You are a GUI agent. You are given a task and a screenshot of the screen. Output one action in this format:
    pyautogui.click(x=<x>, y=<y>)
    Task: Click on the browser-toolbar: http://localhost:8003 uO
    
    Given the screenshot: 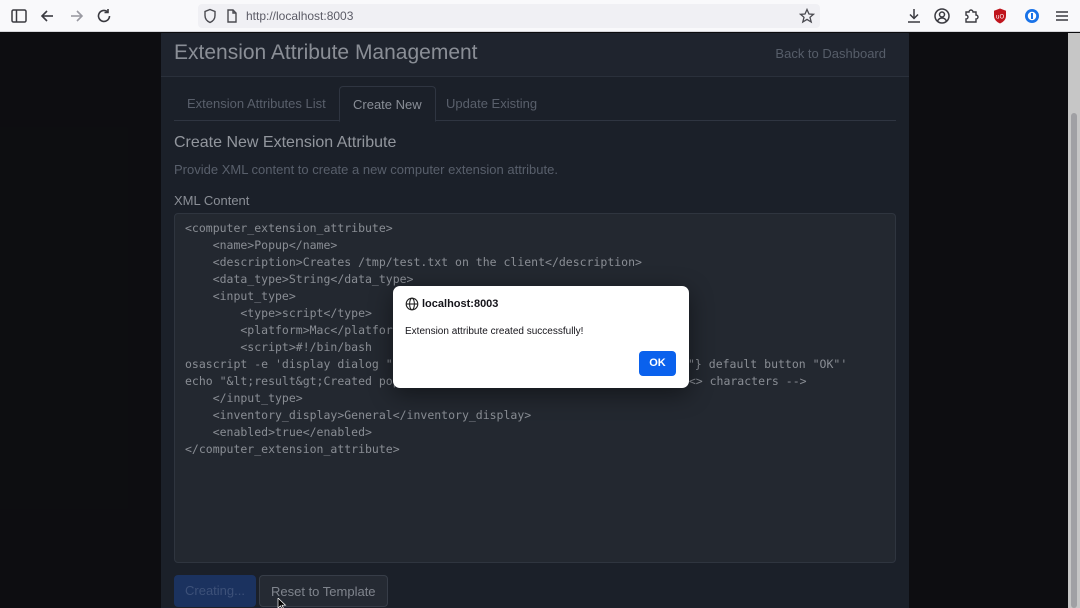 What is the action you would take?
    pyautogui.click(x=540, y=16)
    